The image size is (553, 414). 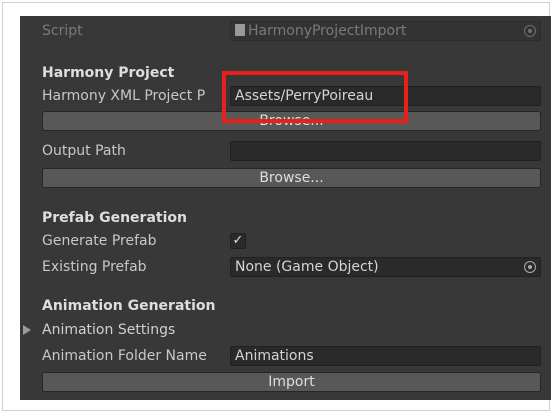 What do you see at coordinates (108, 73) in the screenshot?
I see `harmony-project-header: Harmony Project` at bounding box center [108, 73].